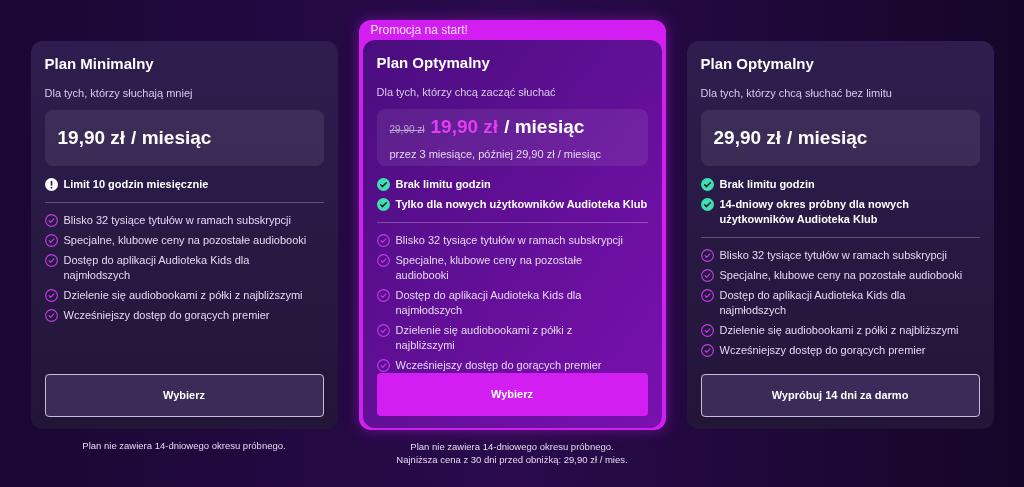 The width and height of the screenshot is (1024, 487). What do you see at coordinates (796, 93) in the screenshot?
I see `plan-subtitle: Dla tych, którzy chcą słuchać bez limitu` at bounding box center [796, 93].